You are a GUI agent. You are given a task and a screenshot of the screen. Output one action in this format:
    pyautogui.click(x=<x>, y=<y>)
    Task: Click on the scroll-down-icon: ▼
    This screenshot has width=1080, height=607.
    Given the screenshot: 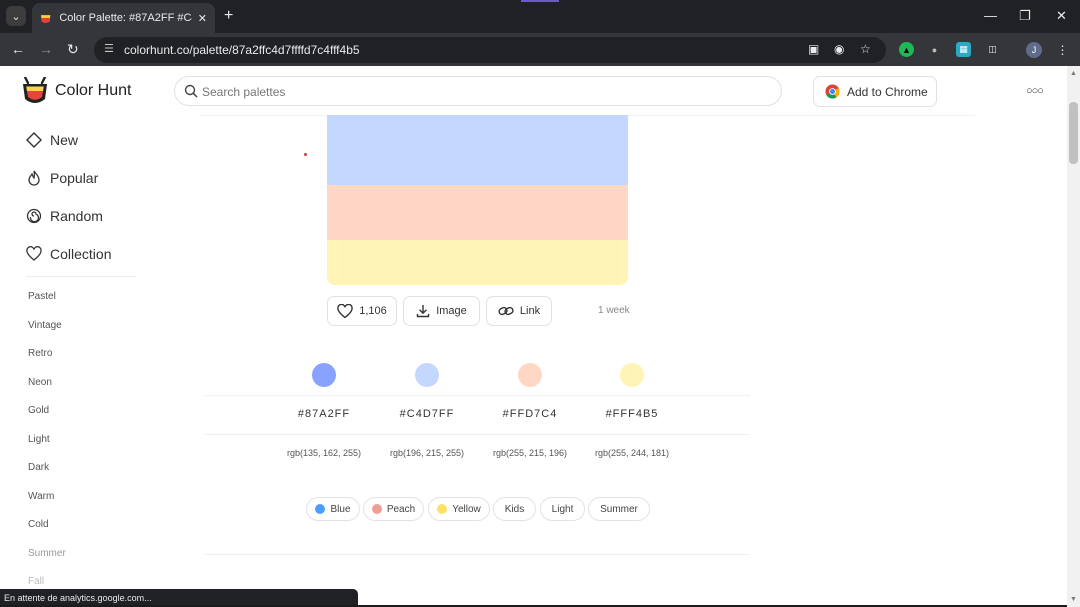 What is the action you would take?
    pyautogui.click(x=1073, y=599)
    